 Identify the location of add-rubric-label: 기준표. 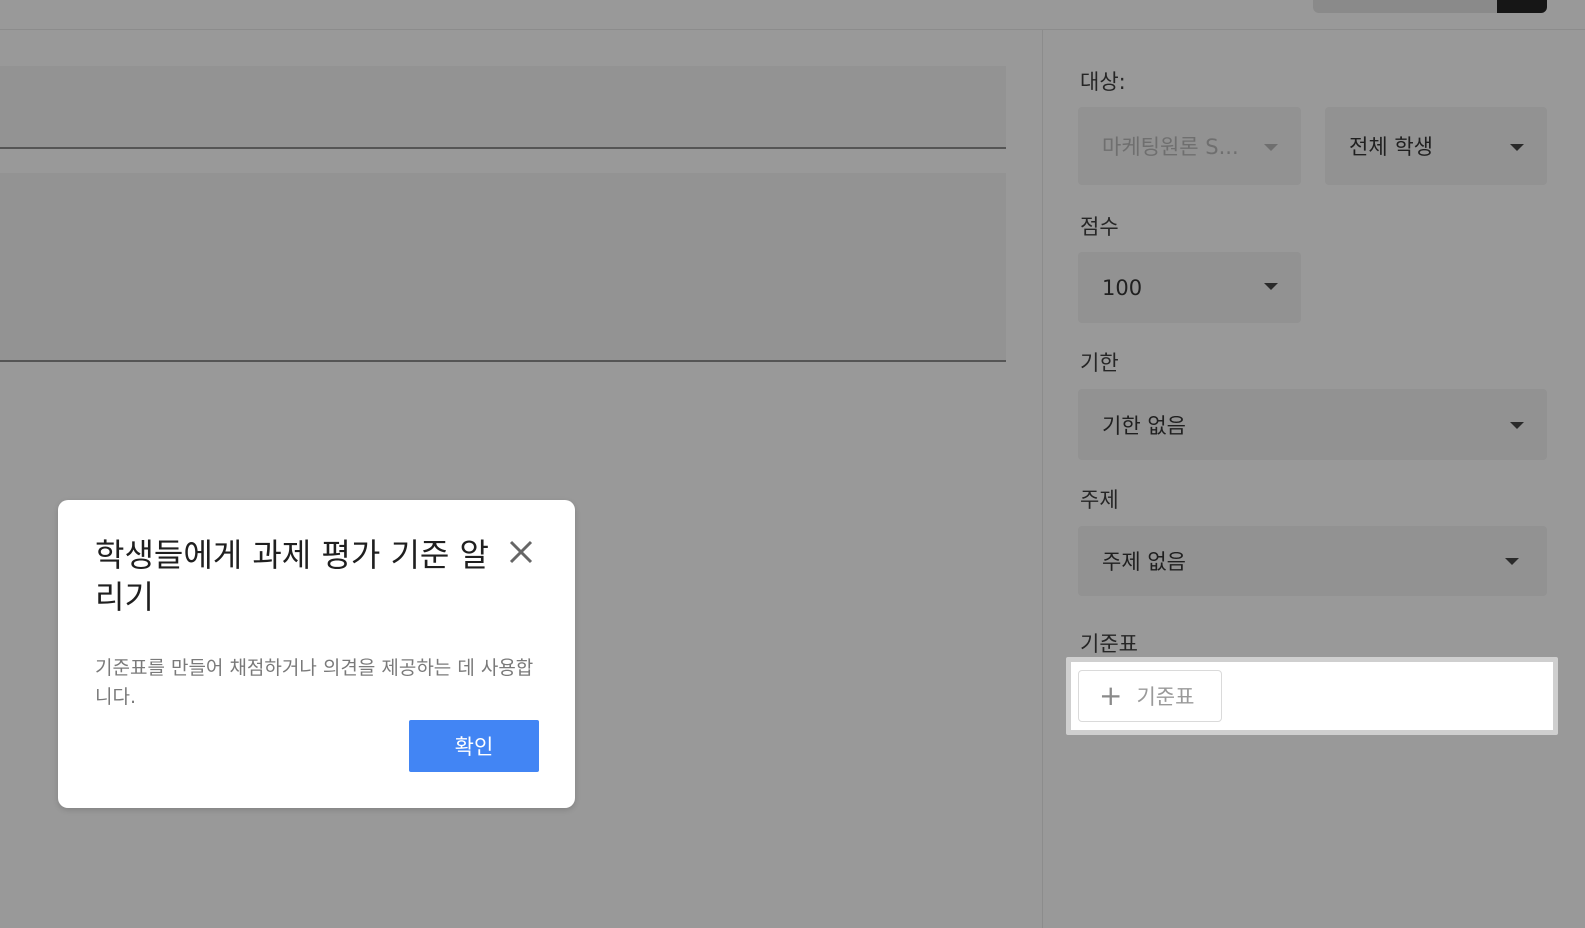
(1165, 697).